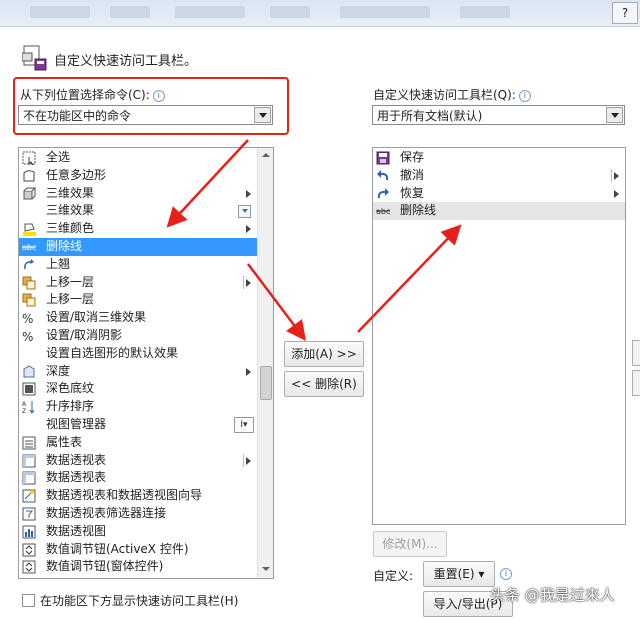 This screenshot has height=620, width=640. Describe the element at coordinates (636, 353) in the screenshot. I see `move-up-button` at that location.